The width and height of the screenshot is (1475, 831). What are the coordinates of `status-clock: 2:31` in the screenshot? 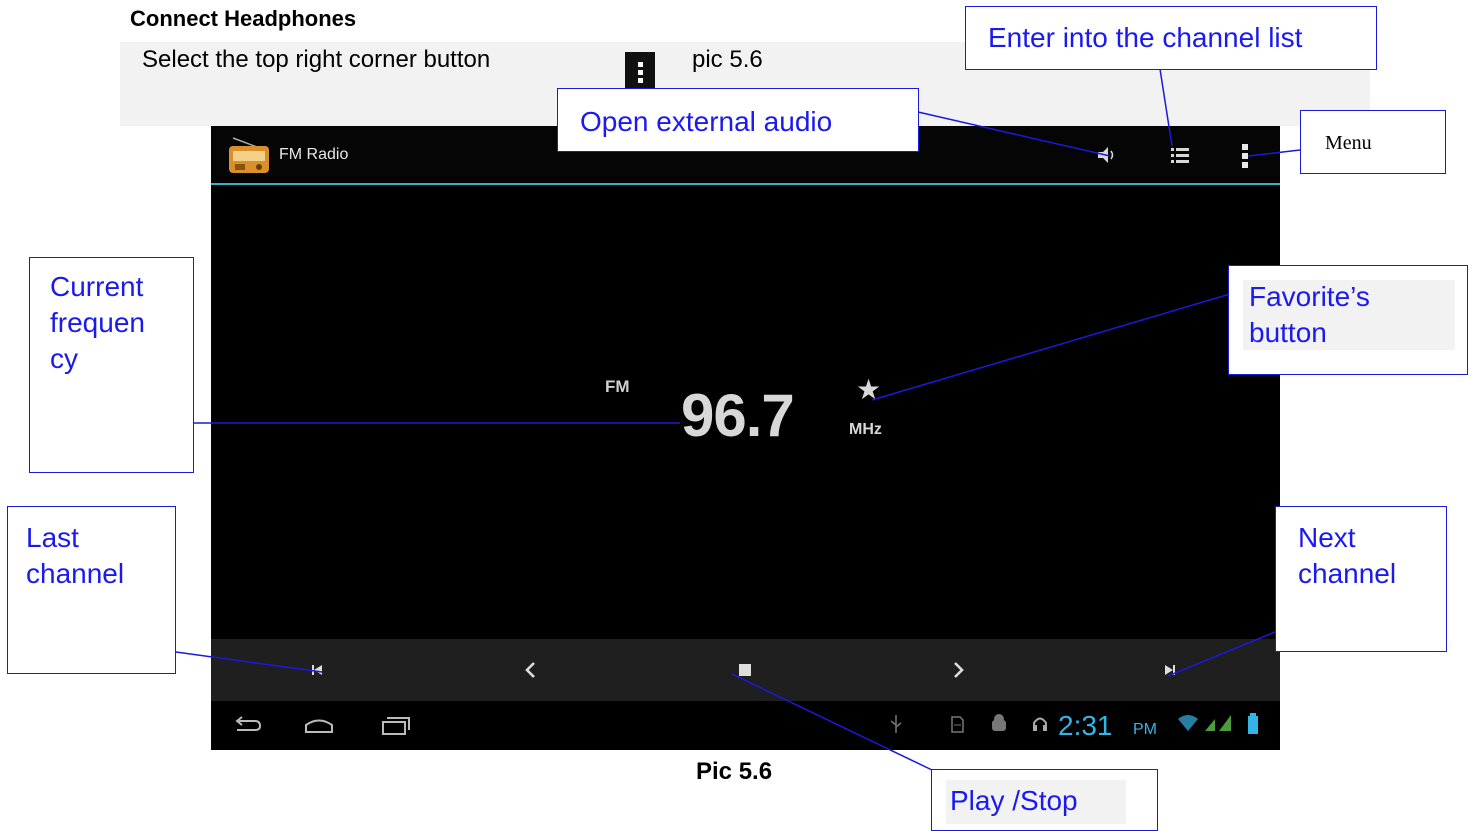 It's located at (1085, 725).